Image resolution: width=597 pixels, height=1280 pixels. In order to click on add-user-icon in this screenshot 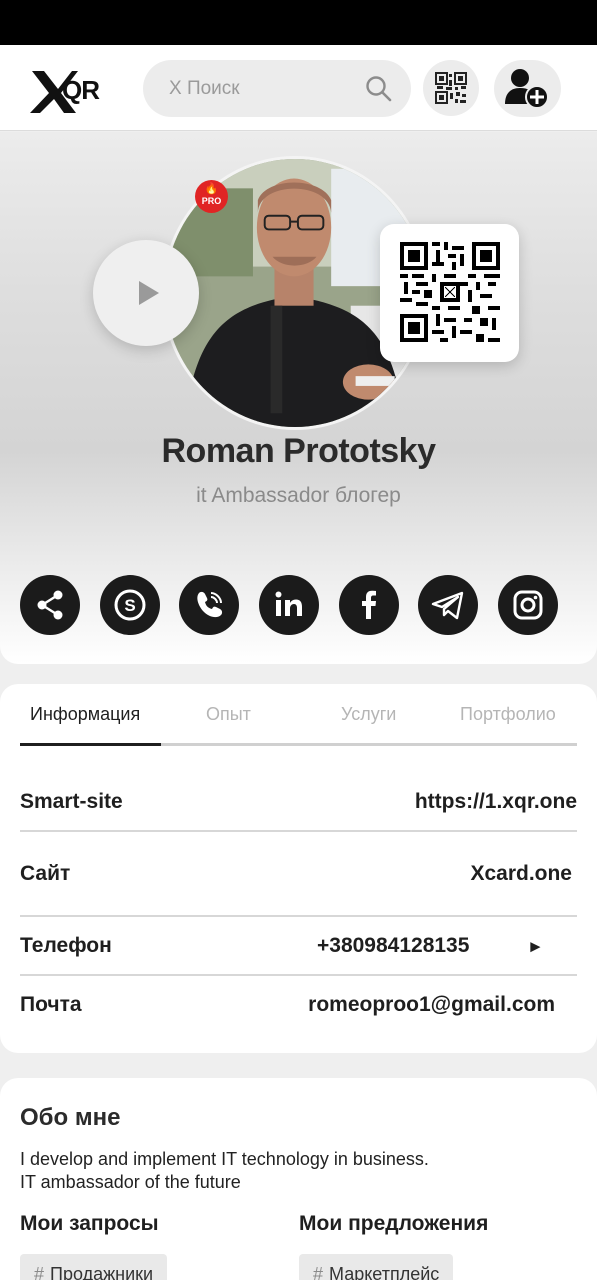, I will do `click(527, 89)`.